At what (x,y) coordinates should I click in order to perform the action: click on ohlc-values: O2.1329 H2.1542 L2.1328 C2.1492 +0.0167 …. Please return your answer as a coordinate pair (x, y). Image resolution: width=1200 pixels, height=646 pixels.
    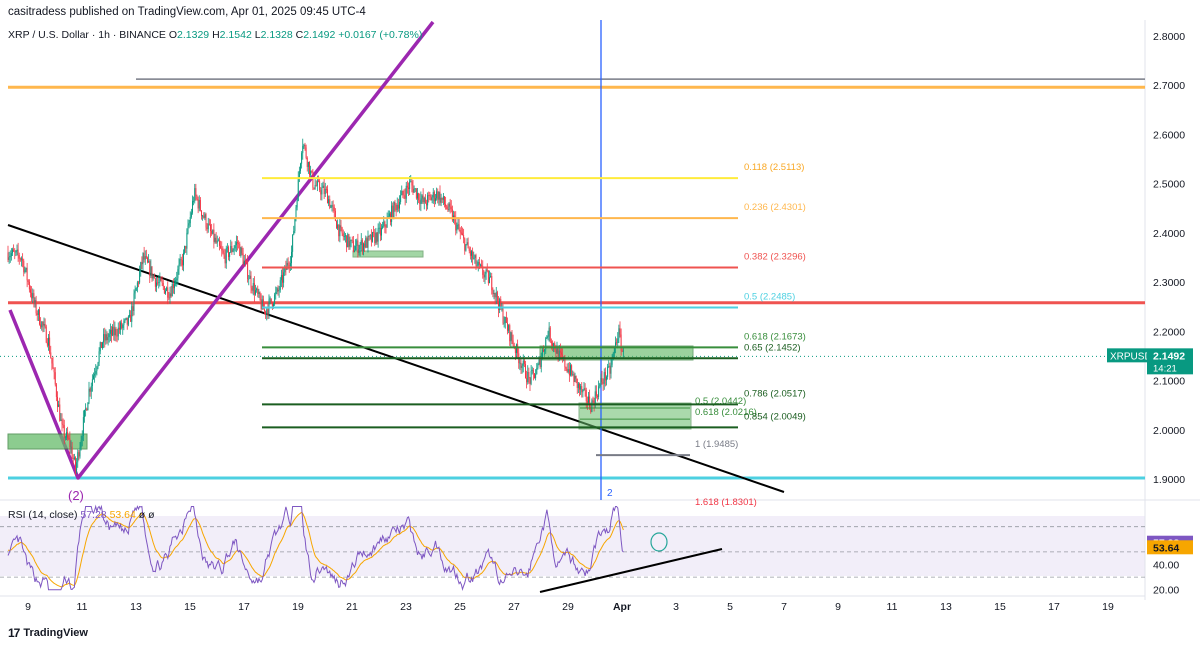
    Looking at the image, I should click on (295, 35).